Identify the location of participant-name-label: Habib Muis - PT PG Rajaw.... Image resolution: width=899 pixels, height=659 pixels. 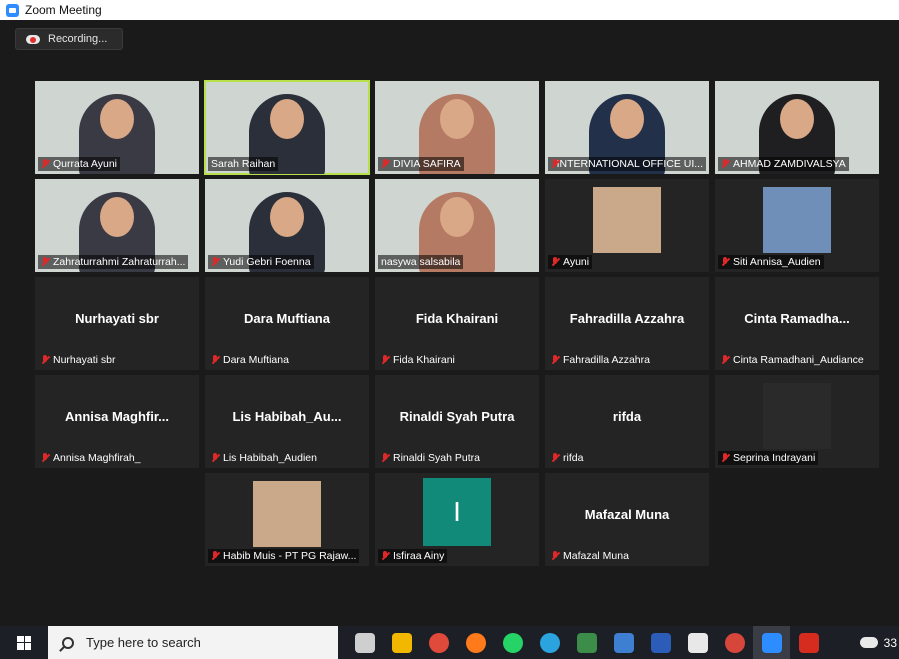
(284, 556).